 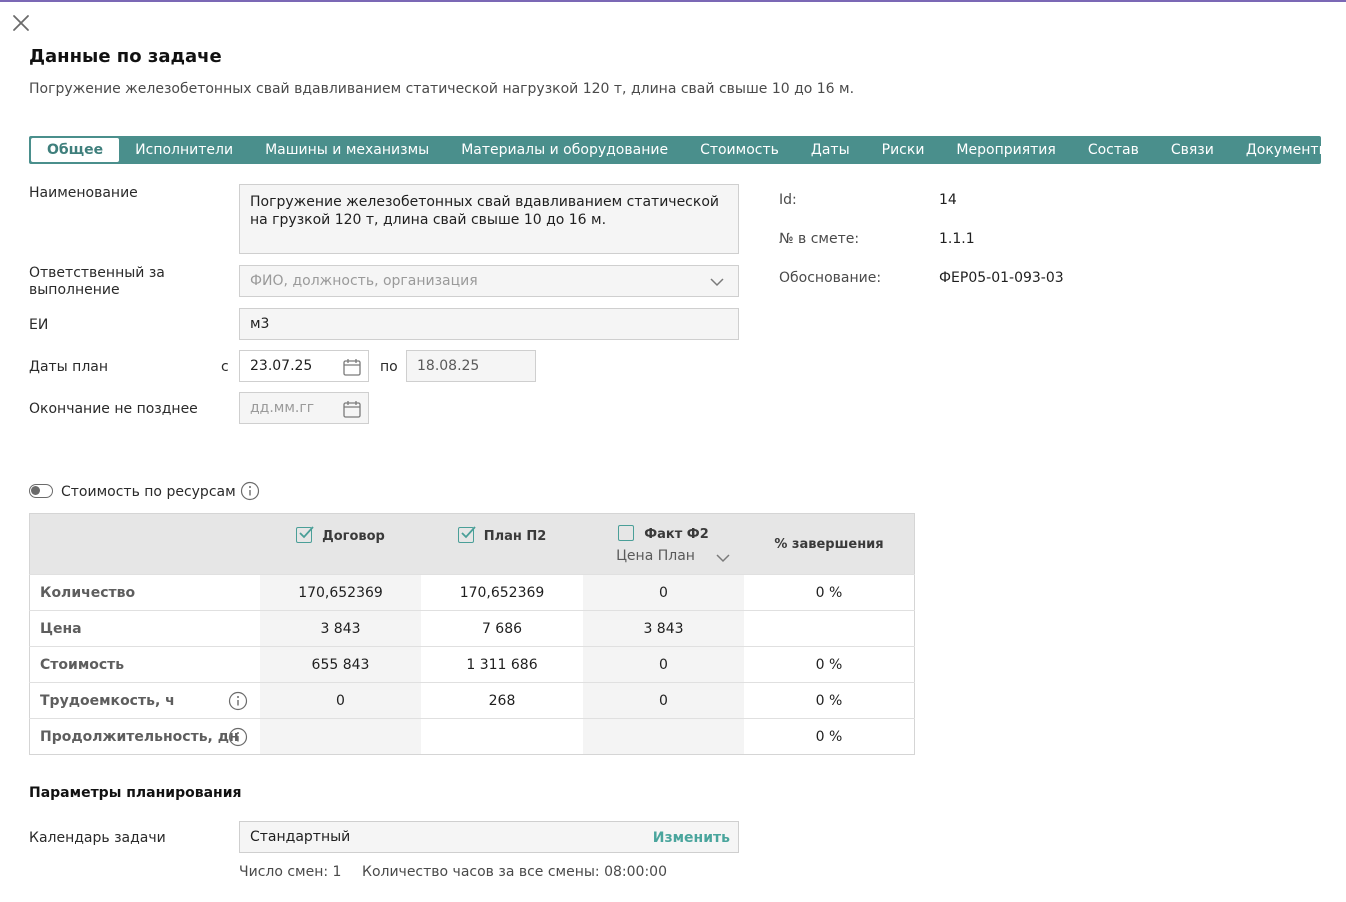 I want to click on cost-by-resources-label: Стоимость по ресурсам, so click(x=148, y=492).